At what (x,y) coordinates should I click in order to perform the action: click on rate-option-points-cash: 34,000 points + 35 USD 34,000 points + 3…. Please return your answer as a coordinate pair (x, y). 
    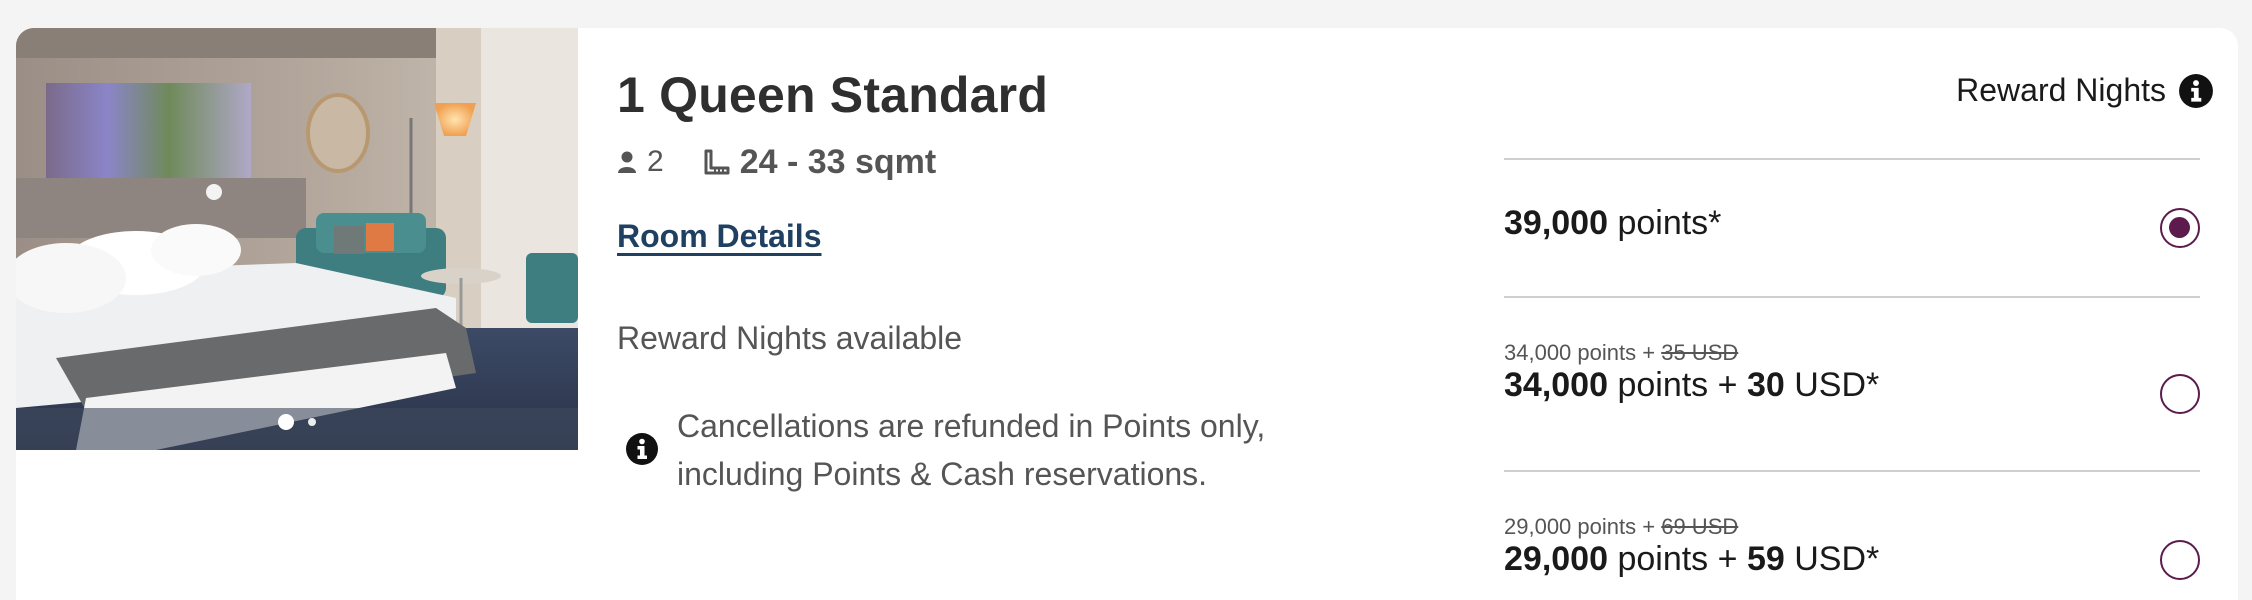
    Looking at the image, I should click on (1860, 372).